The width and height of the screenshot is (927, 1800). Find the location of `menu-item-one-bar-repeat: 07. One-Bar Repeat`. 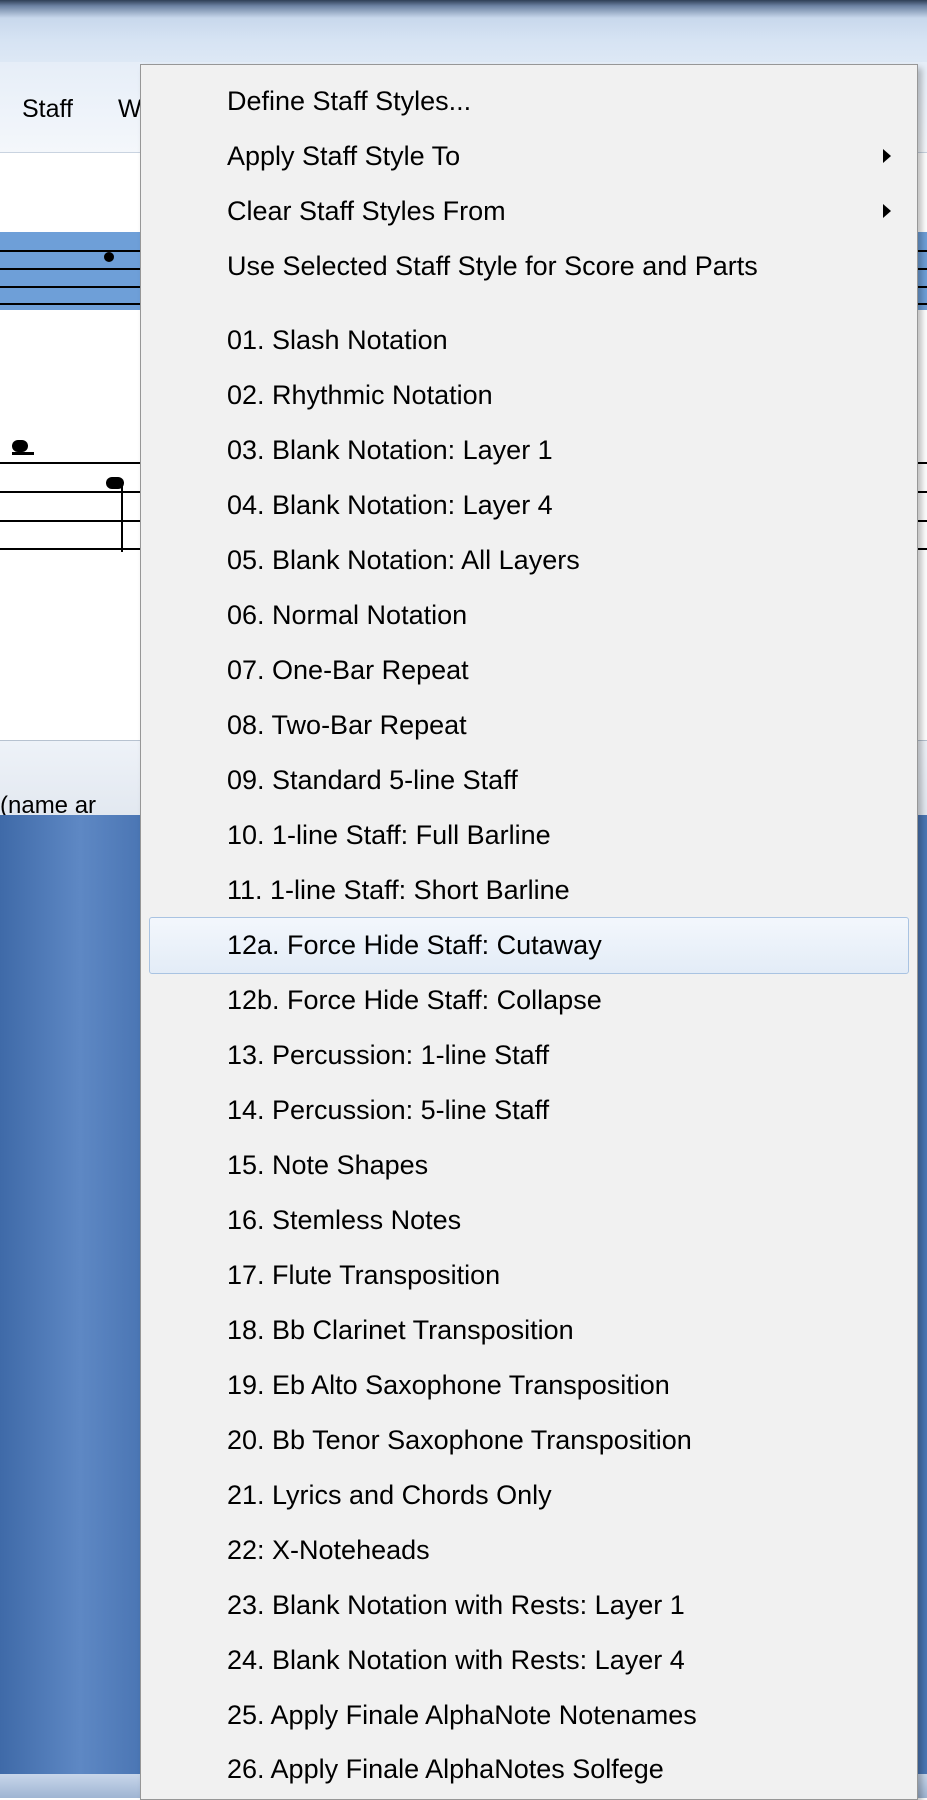

menu-item-one-bar-repeat: 07. One-Bar Repeat is located at coordinates (529, 670).